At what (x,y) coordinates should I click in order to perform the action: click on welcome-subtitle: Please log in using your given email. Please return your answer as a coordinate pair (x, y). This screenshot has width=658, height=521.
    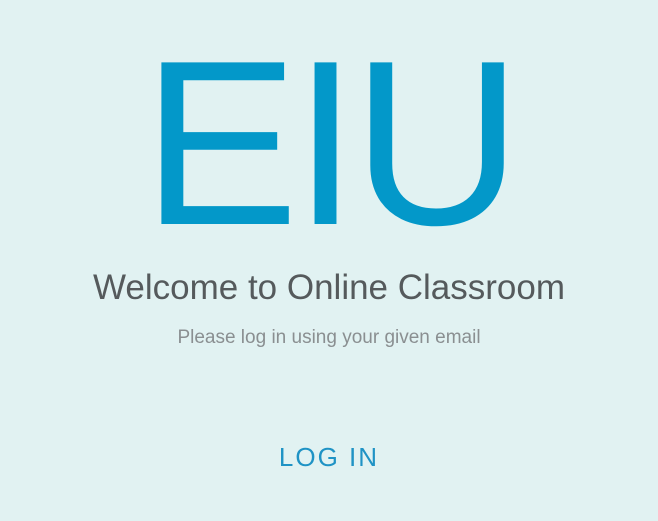
    Looking at the image, I should click on (329, 337).